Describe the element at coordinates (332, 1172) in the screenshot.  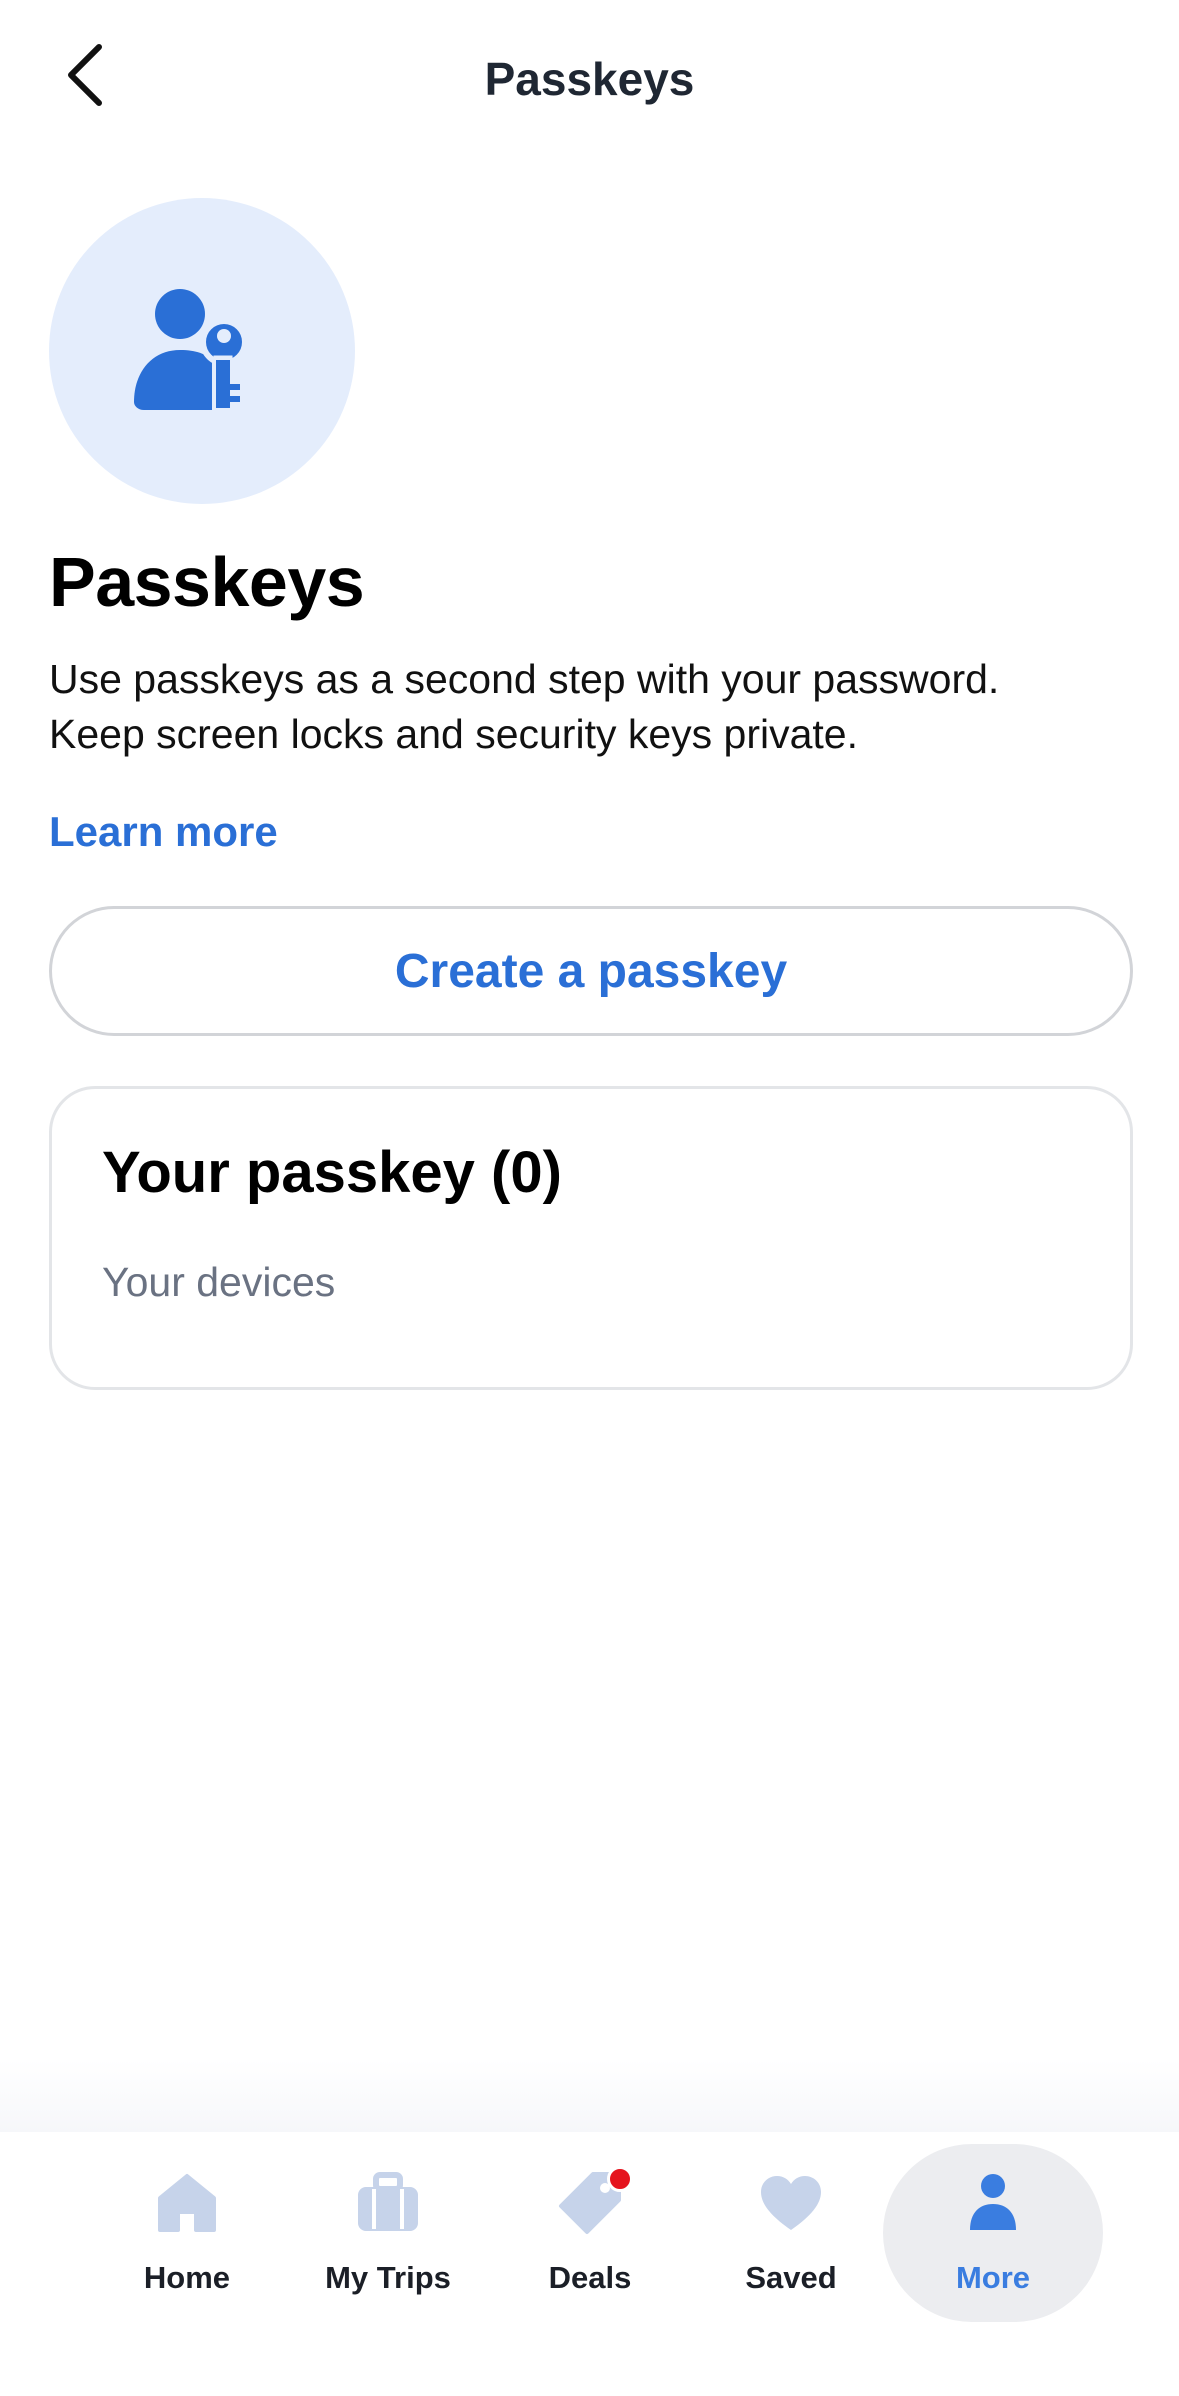
I see `passkey-count-title: Your passkey (0)` at that location.